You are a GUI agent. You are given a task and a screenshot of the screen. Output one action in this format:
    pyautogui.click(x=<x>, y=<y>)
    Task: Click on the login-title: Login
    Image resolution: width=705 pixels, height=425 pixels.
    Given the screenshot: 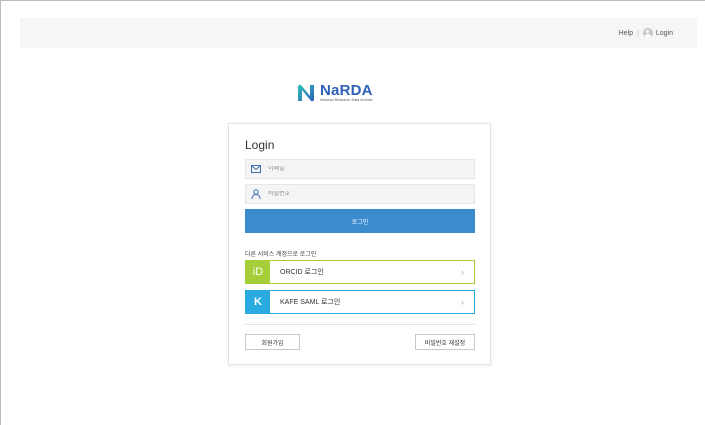 What is the action you would take?
    pyautogui.click(x=260, y=145)
    